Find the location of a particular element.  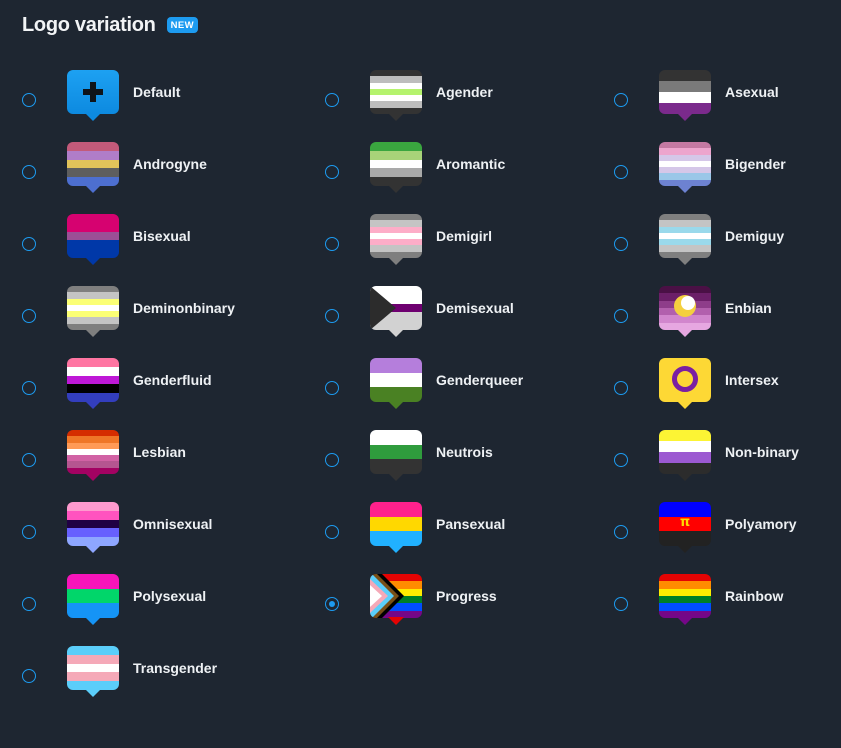

option-label-demigirl: Demigirl is located at coordinates (464, 236).